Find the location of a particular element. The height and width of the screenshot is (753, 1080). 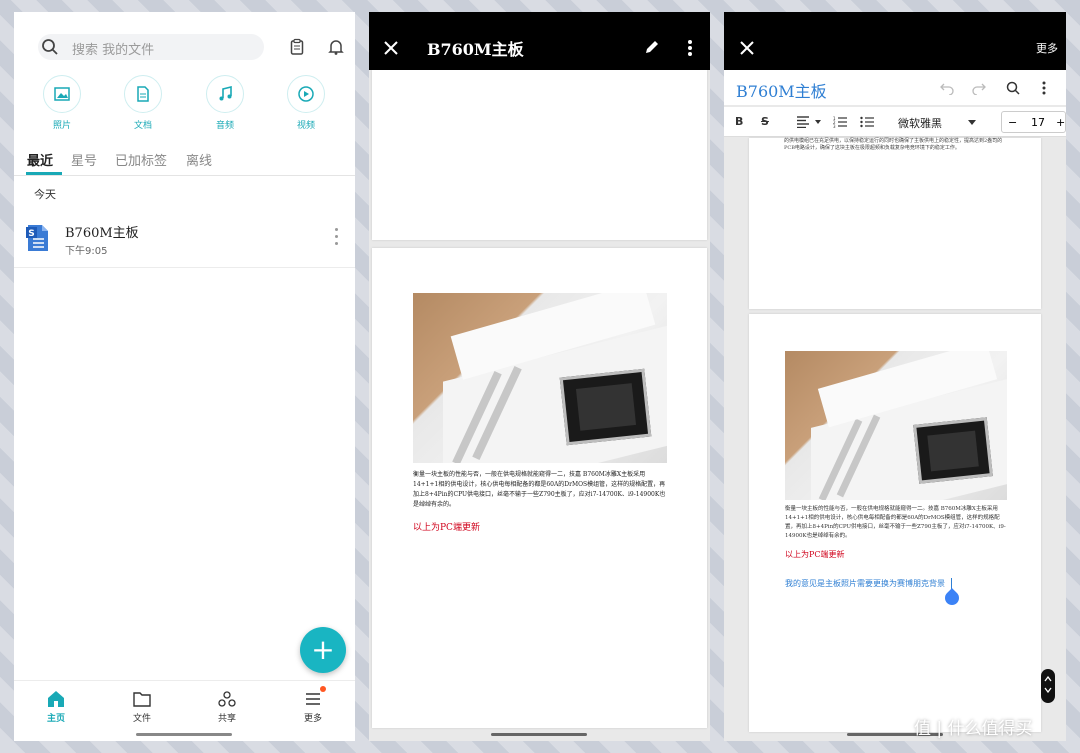

doc-file-icon: S is located at coordinates (37, 238).